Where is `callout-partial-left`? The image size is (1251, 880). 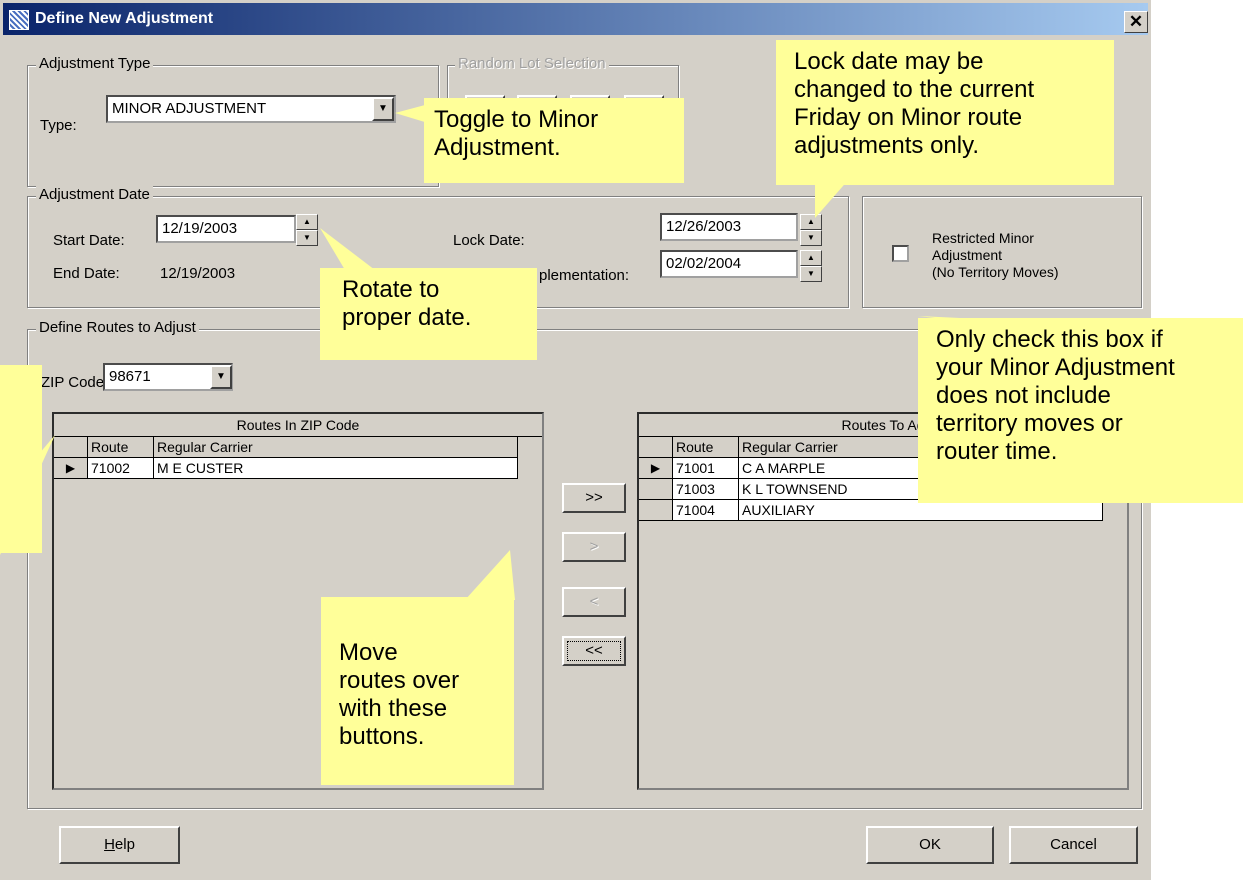
callout-partial-left is located at coordinates (21, 459).